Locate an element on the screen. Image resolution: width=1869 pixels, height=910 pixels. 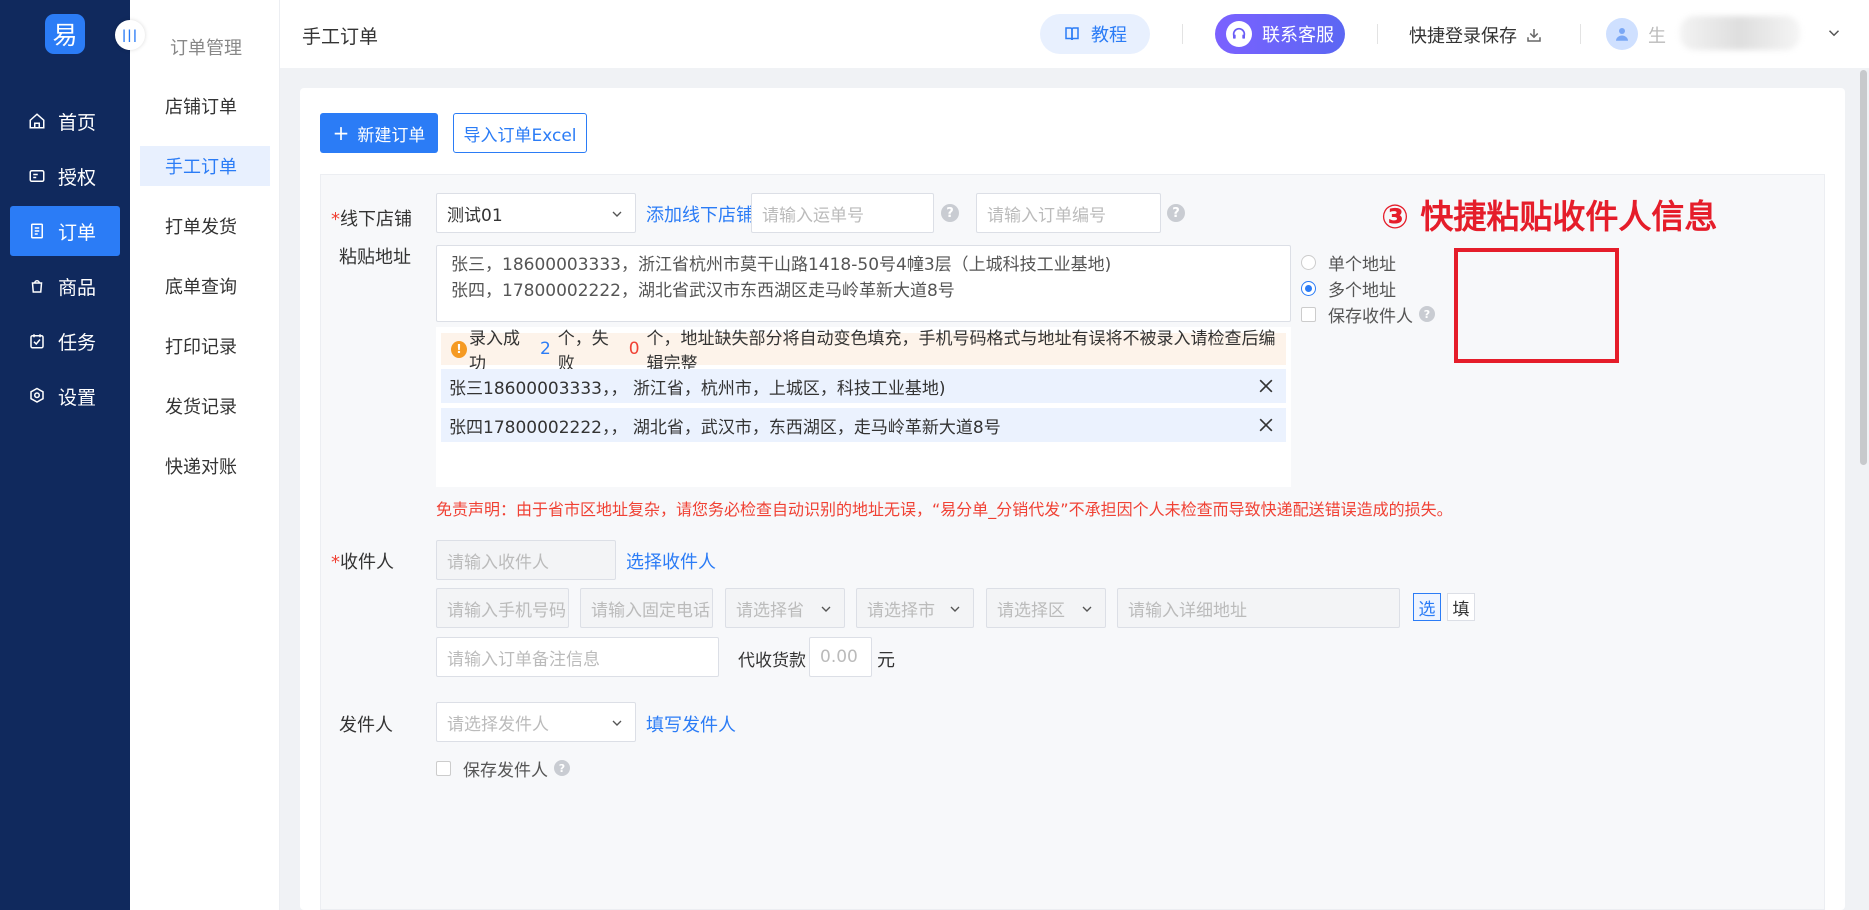
new-order-label: 新建订单 is located at coordinates (391, 135).